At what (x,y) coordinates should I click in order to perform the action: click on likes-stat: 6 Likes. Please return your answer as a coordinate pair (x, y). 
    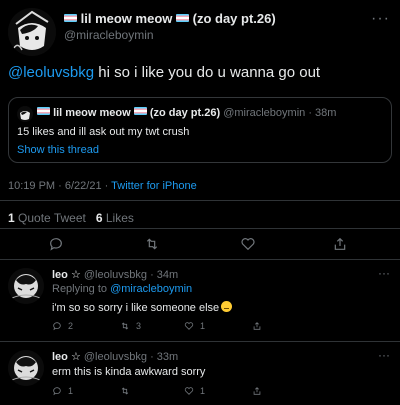
    Looking at the image, I should click on (115, 218).